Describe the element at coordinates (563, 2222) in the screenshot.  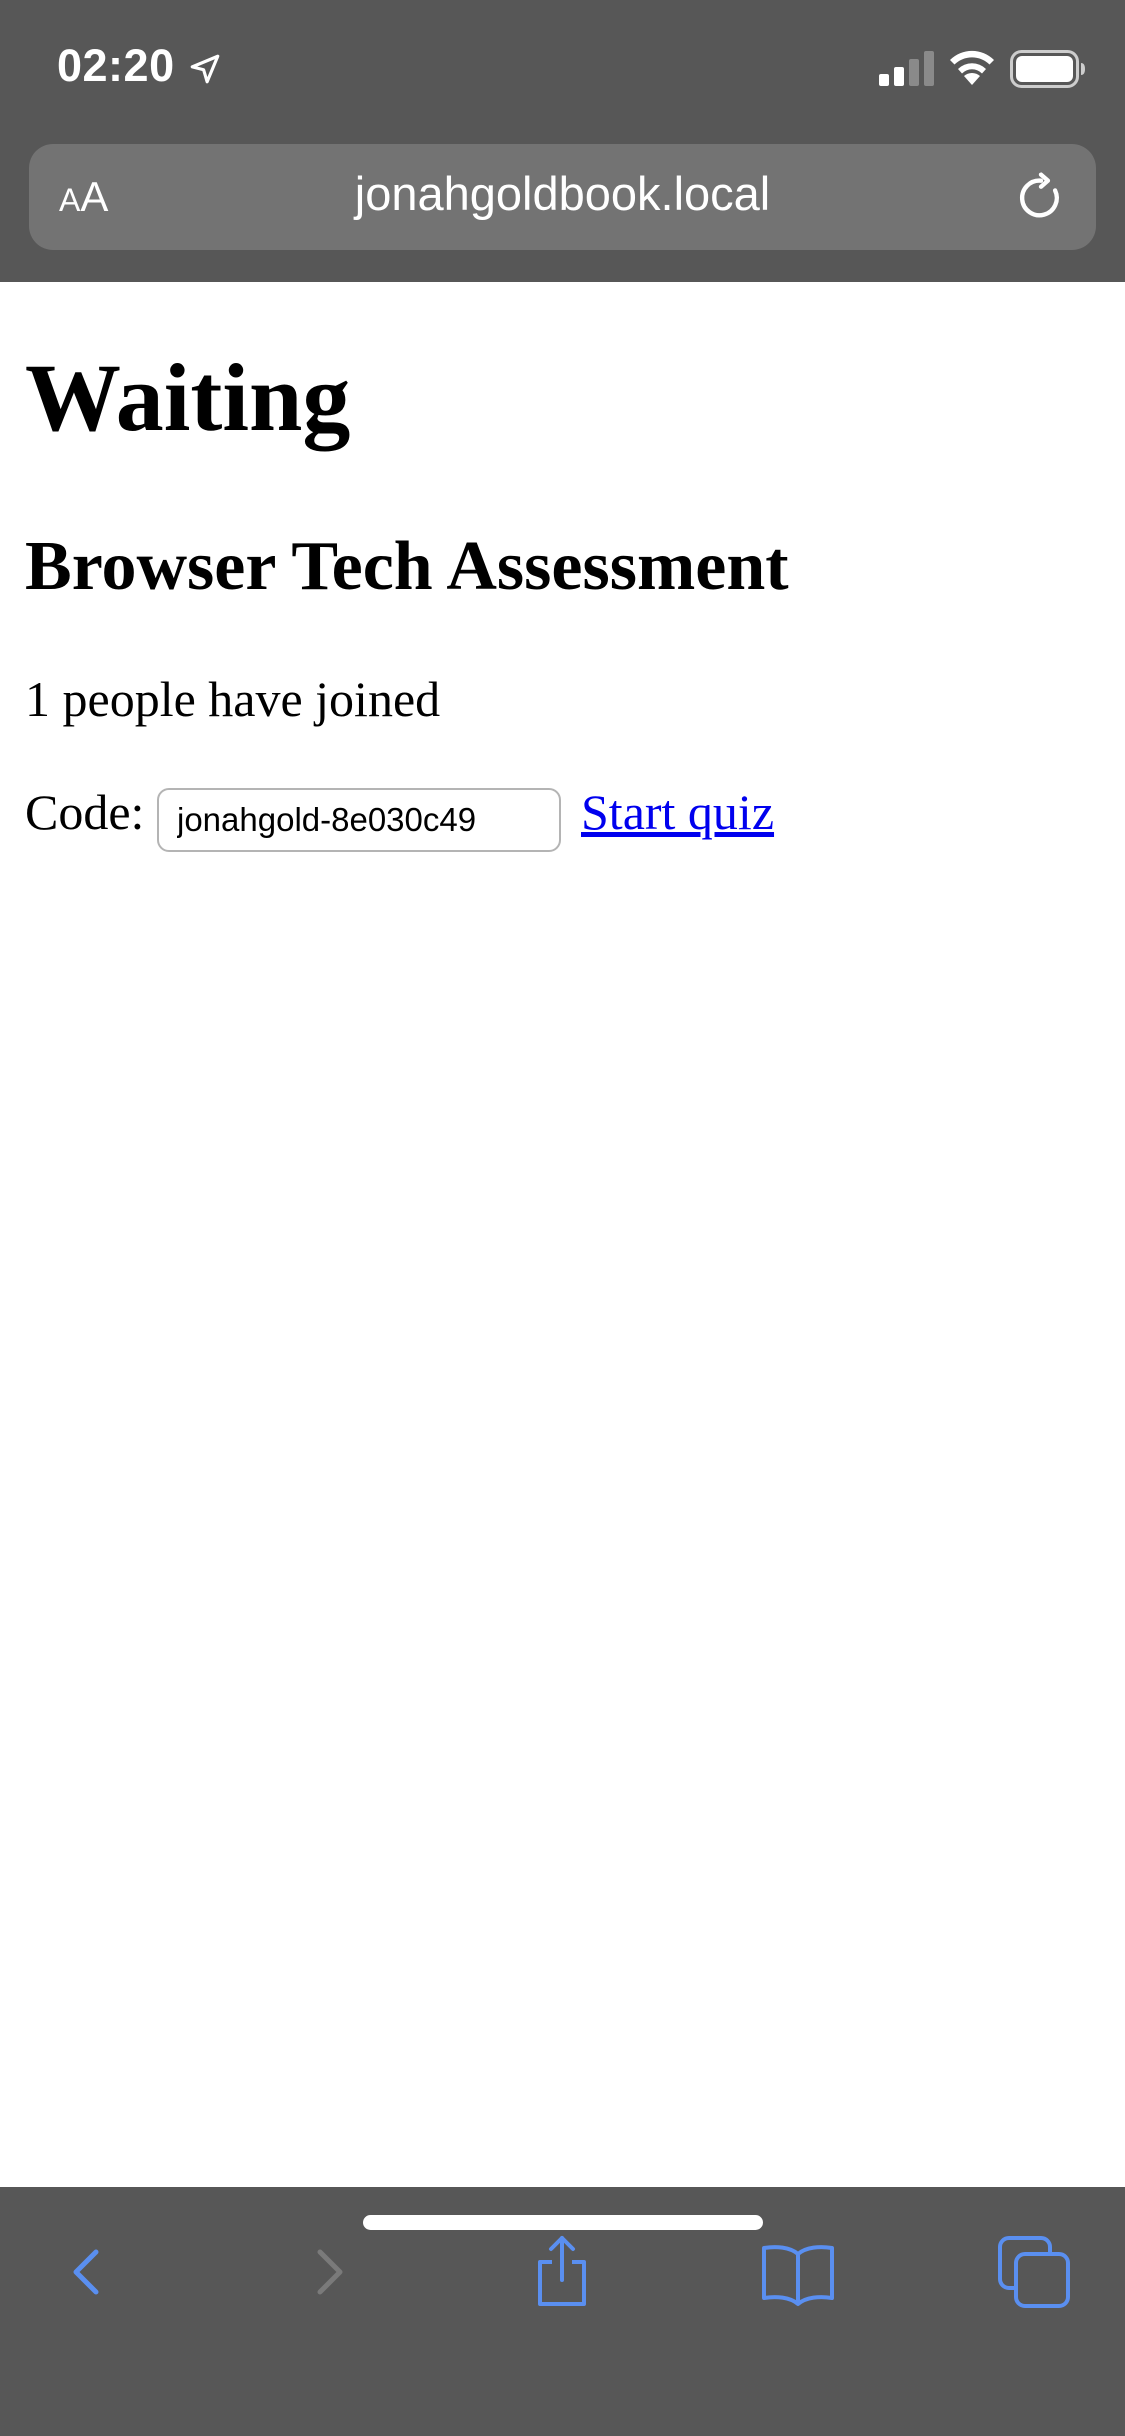
I see `home-indicator` at that location.